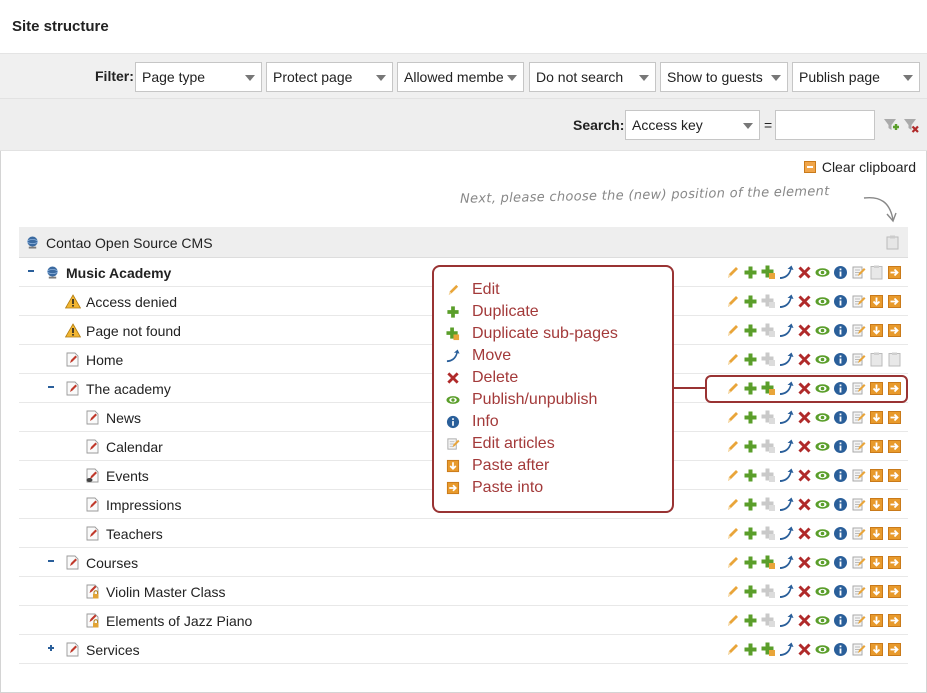 The image size is (927, 693). Describe the element at coordinates (692, 125) in the screenshot. I see `search-field-select: Access key` at that location.